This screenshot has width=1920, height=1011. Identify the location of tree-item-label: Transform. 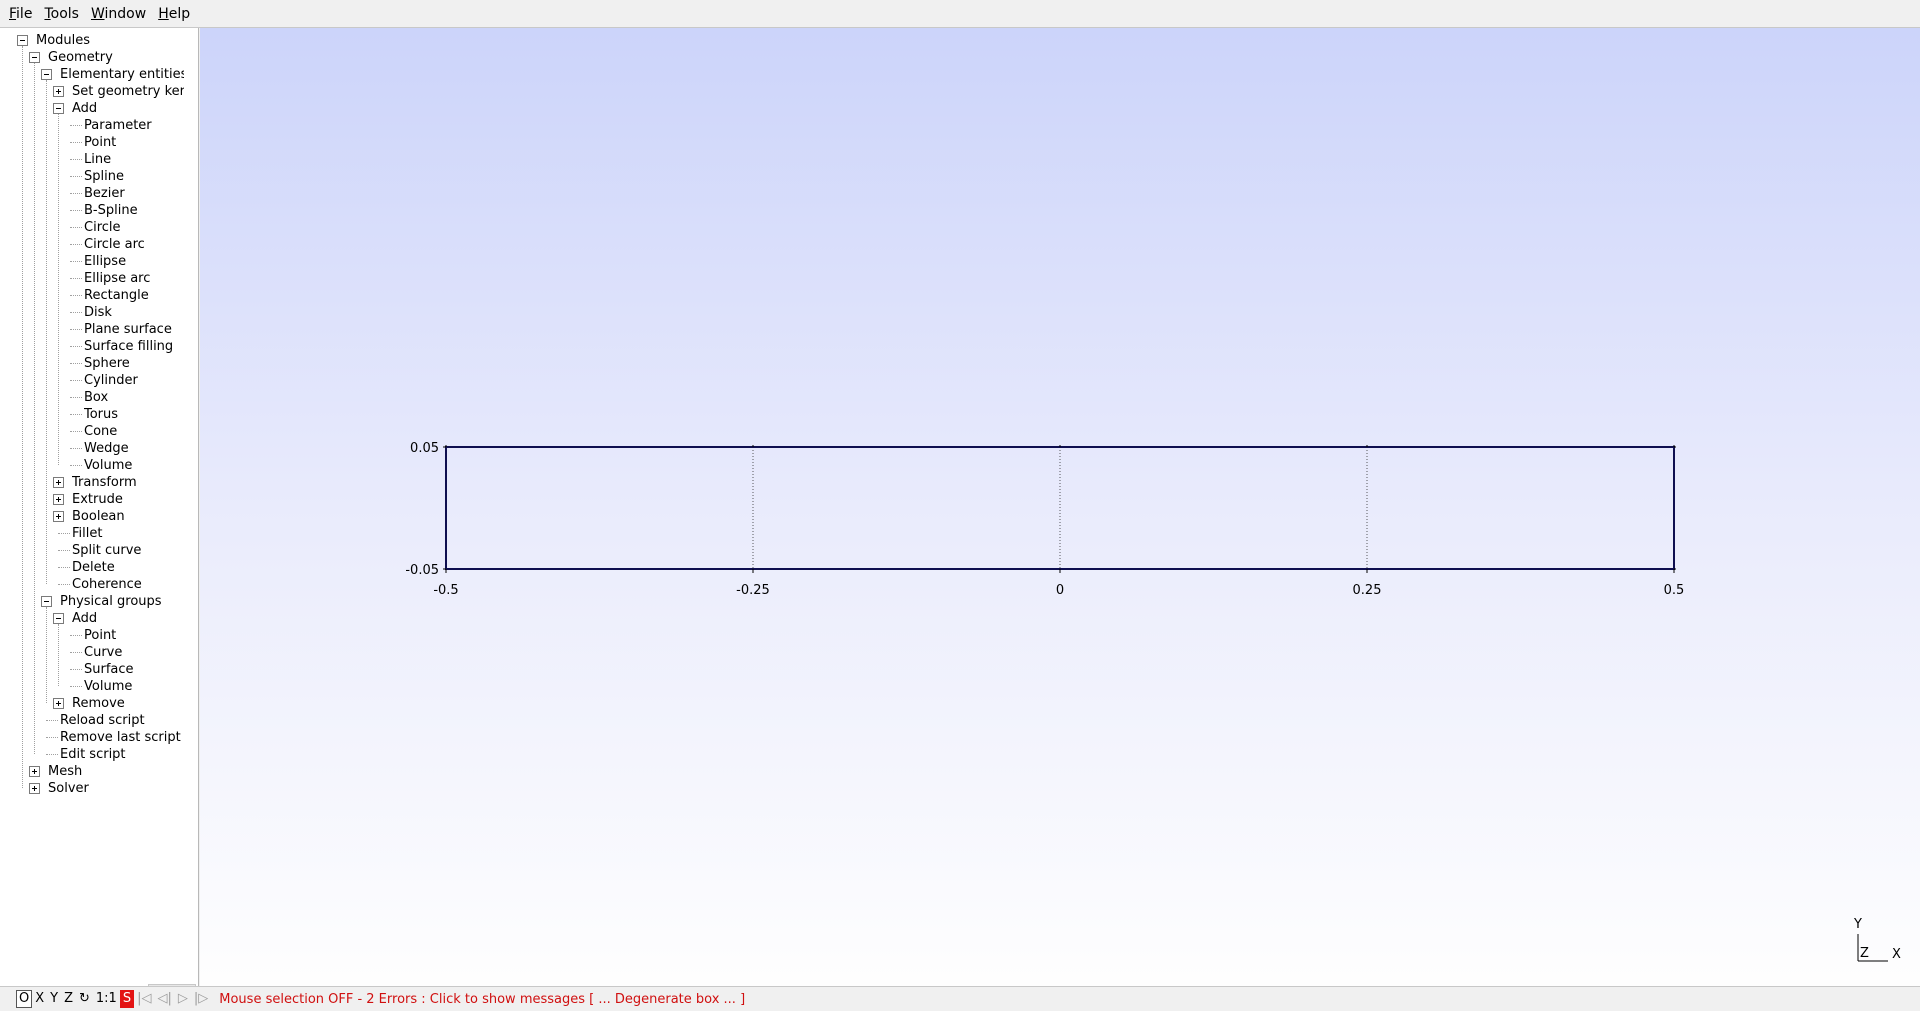
(104, 482).